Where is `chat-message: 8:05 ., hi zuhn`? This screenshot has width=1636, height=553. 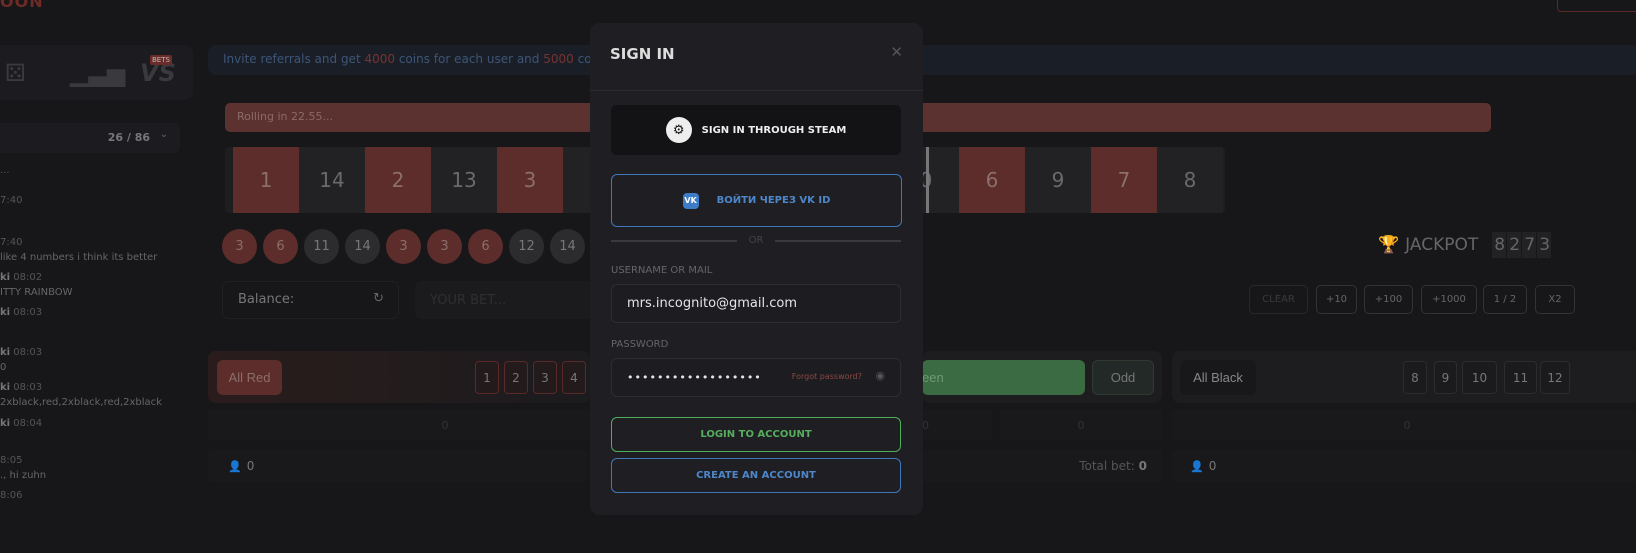 chat-message: 8:05 ., hi zuhn is located at coordinates (23, 468).